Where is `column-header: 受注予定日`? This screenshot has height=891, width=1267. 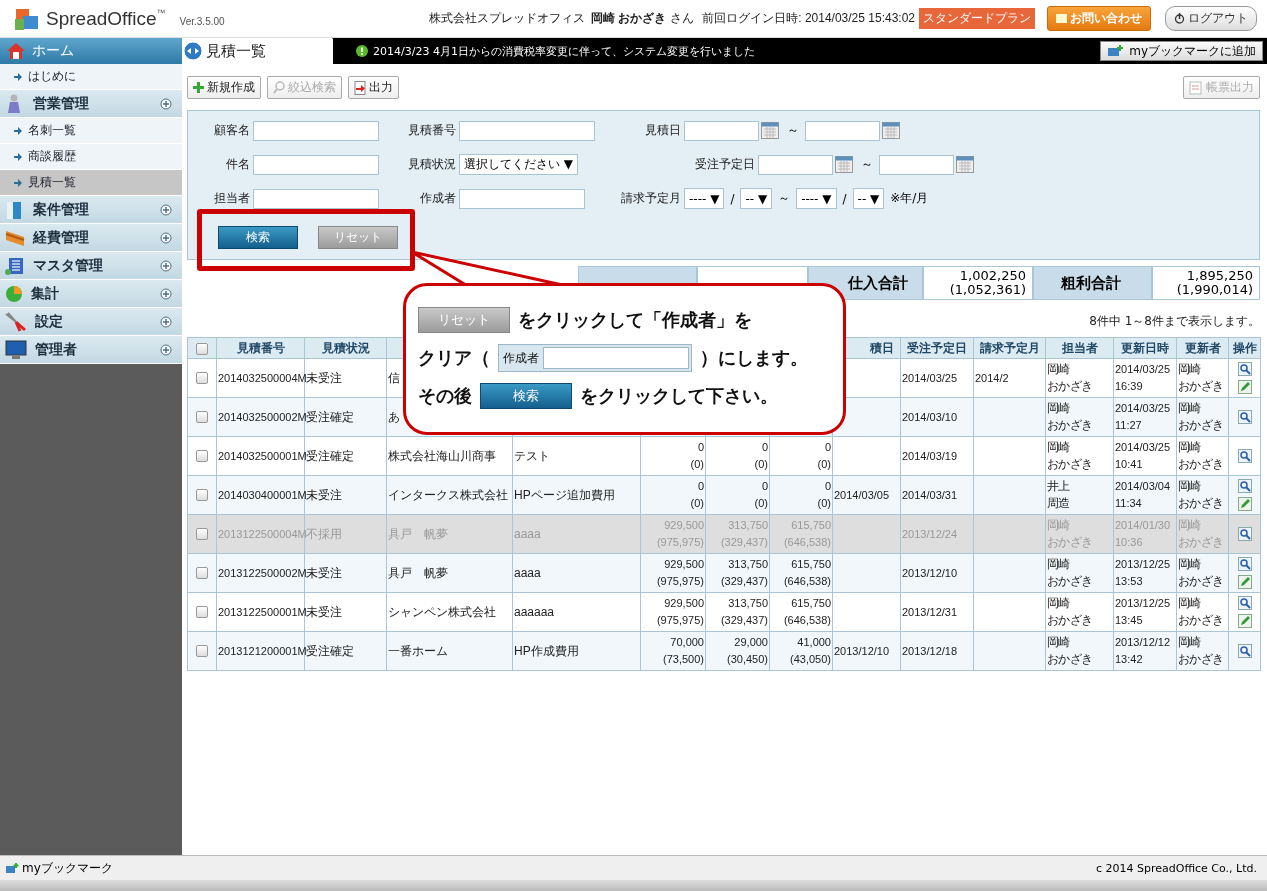
column-header: 受注予定日 is located at coordinates (937, 348).